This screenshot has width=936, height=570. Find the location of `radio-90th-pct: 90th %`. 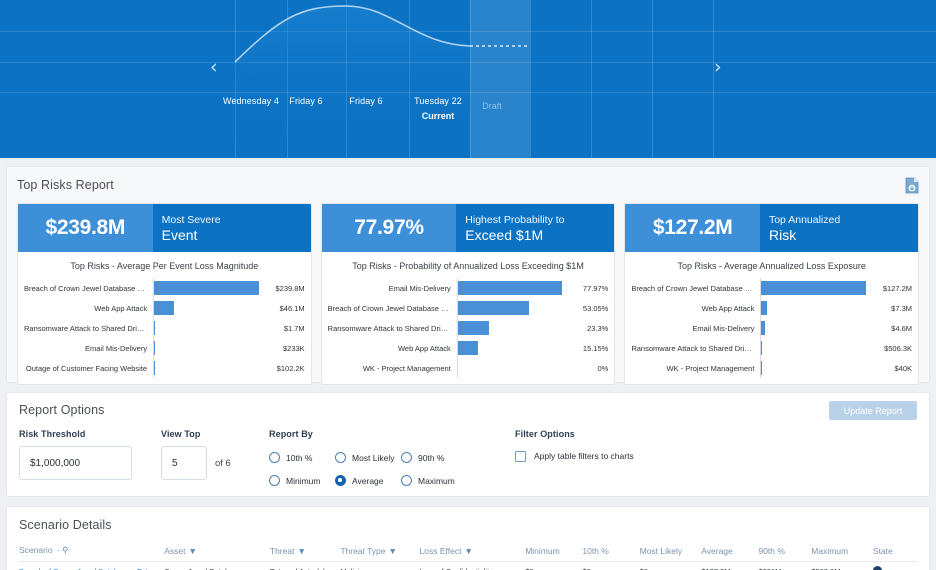

radio-90th-pct: 90th % is located at coordinates (434, 457).